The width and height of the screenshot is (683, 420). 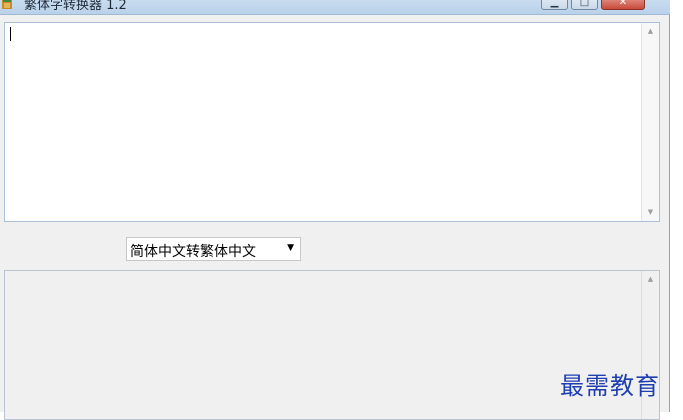 What do you see at coordinates (650, 212) in the screenshot?
I see `scroll-down-icon: ▼` at bounding box center [650, 212].